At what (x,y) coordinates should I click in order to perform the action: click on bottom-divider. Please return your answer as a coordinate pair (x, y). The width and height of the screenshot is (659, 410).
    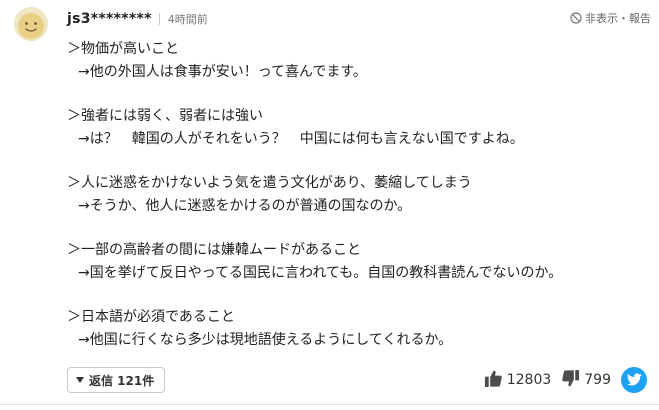
    Looking at the image, I should click on (329, 404).